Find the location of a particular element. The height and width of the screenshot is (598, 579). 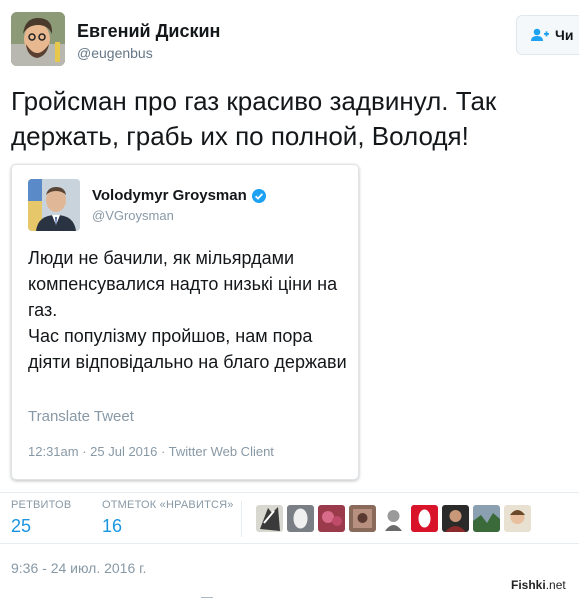

author-avatar is located at coordinates (38, 39).